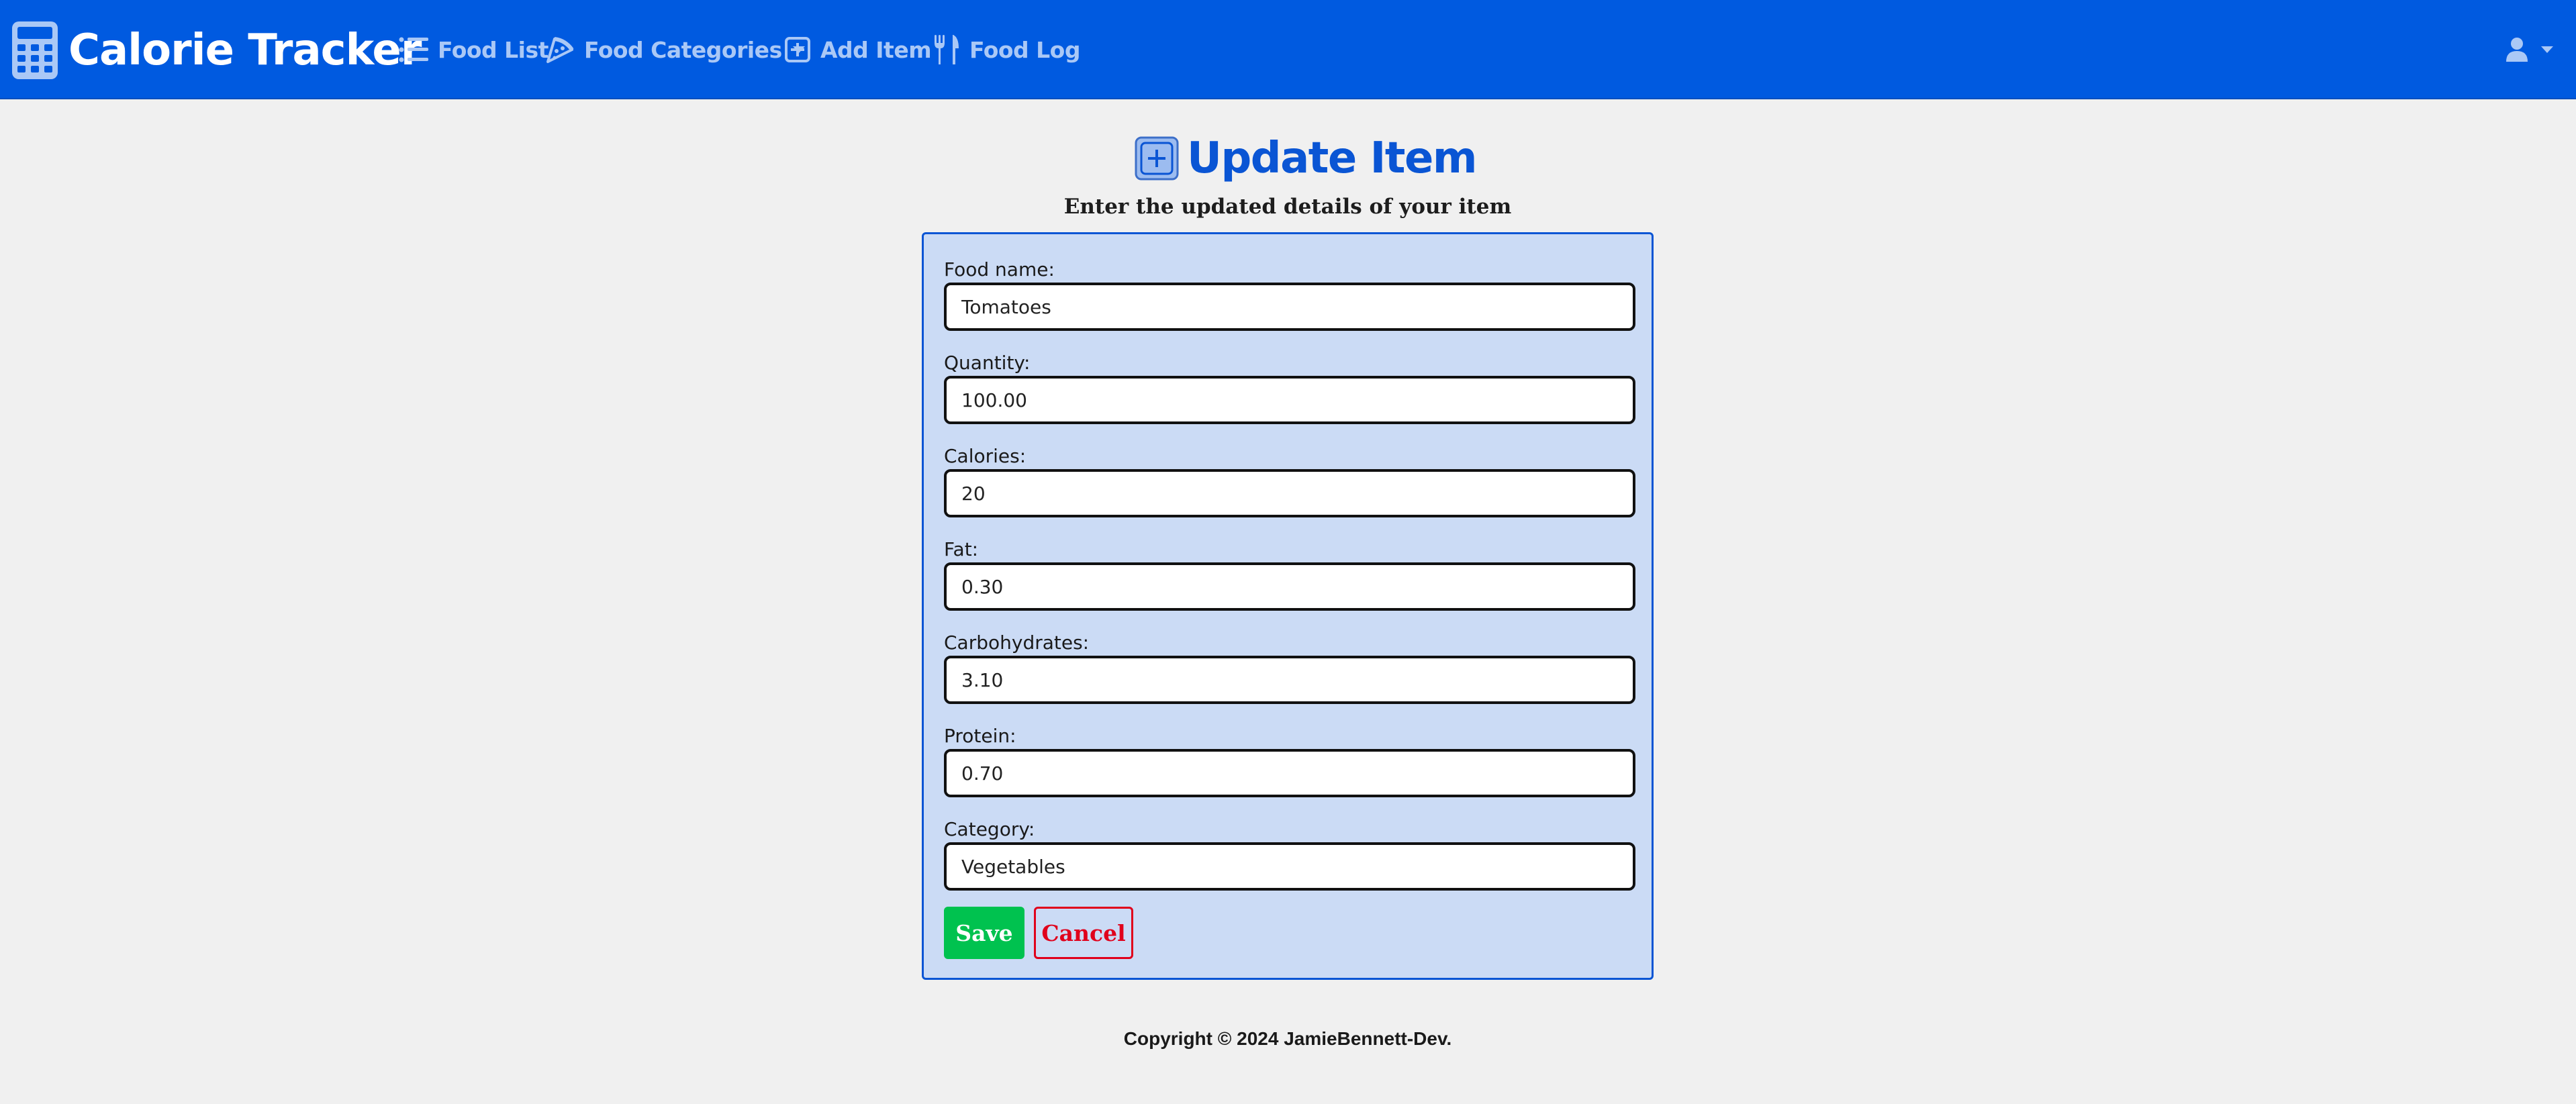 The image size is (2576, 1104). Describe the element at coordinates (989, 829) in the screenshot. I see `category-label: Category:` at that location.